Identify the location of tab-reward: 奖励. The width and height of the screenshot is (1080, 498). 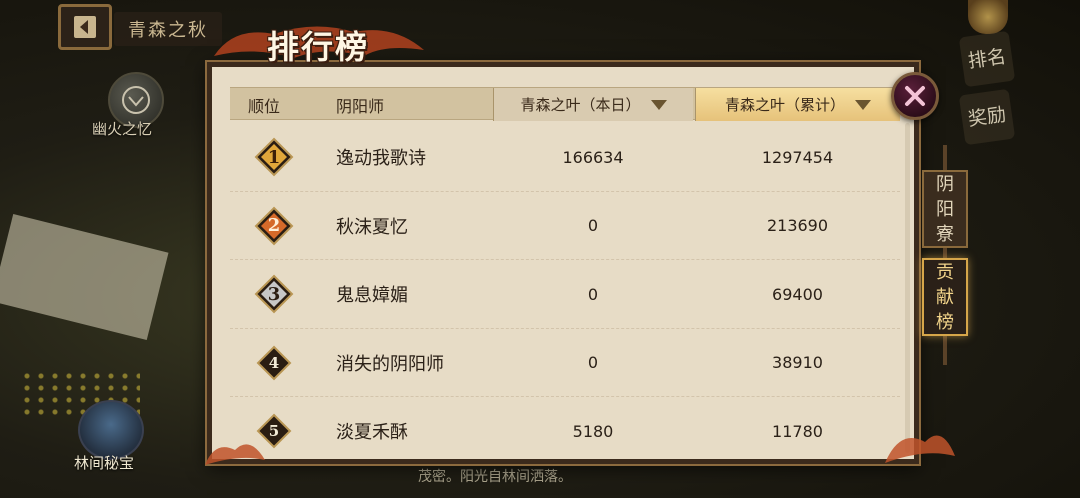
(987, 117).